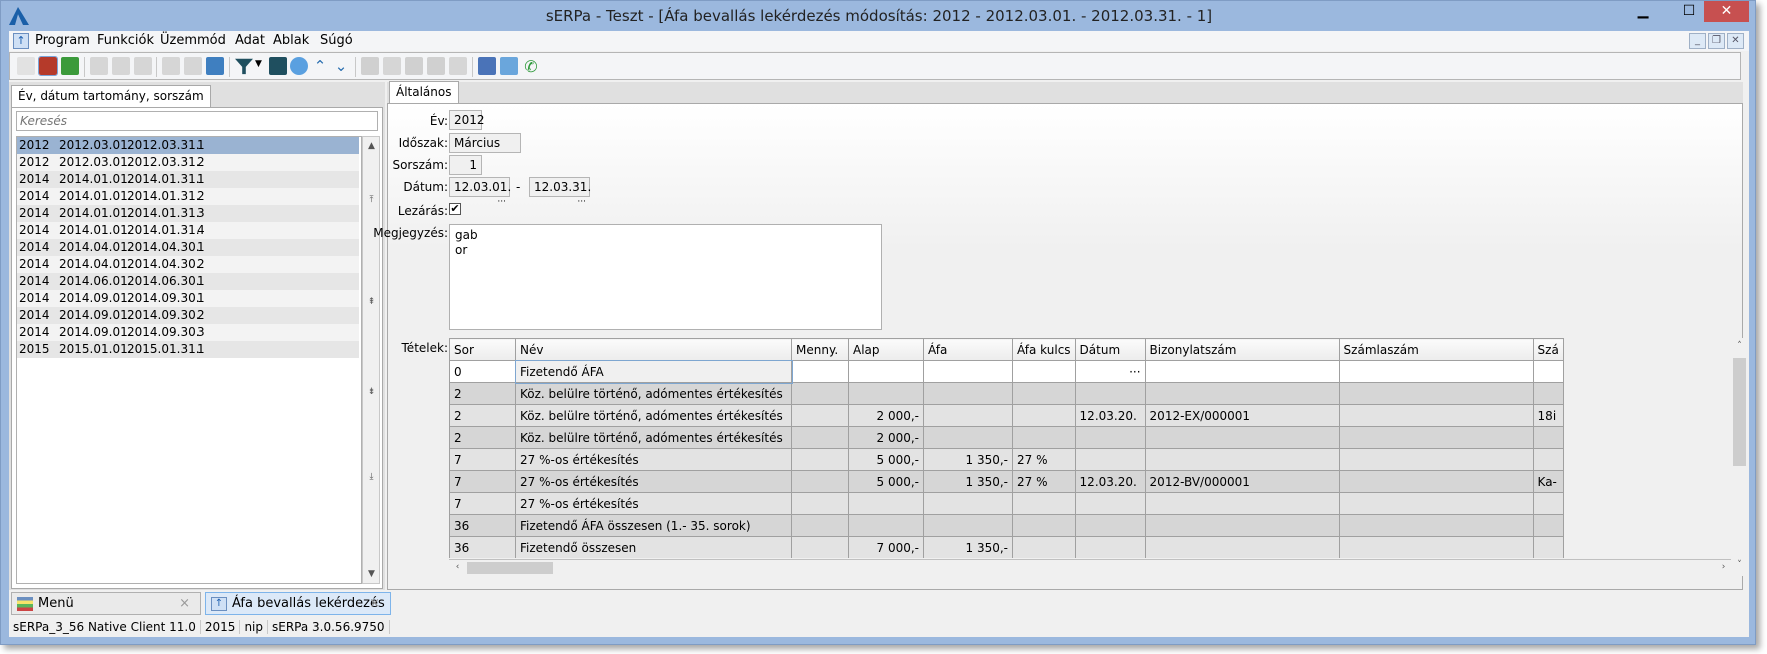  Describe the element at coordinates (482, 393) in the screenshot. I see `table-cell: 2` at that location.